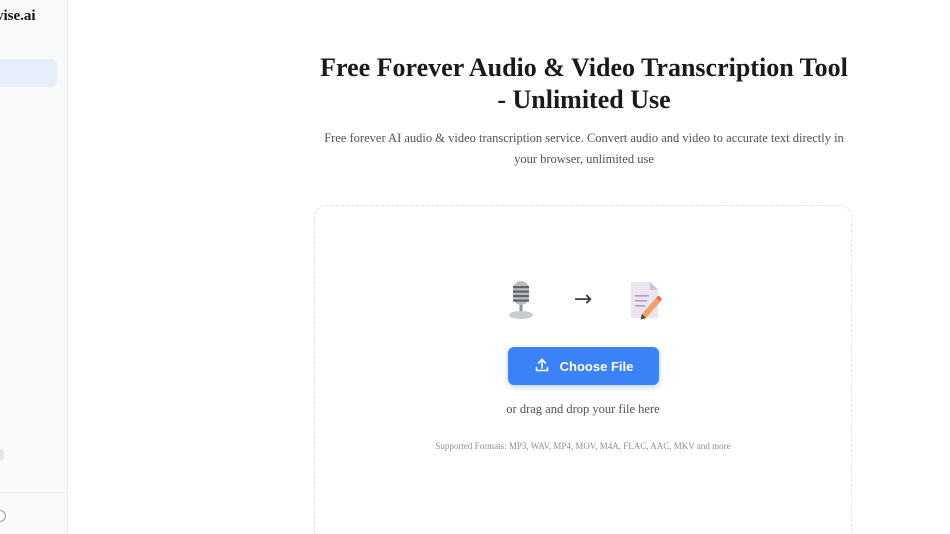 Image resolution: width=950 pixels, height=534 pixels. What do you see at coordinates (521, 300) in the screenshot?
I see `microphone-icon` at bounding box center [521, 300].